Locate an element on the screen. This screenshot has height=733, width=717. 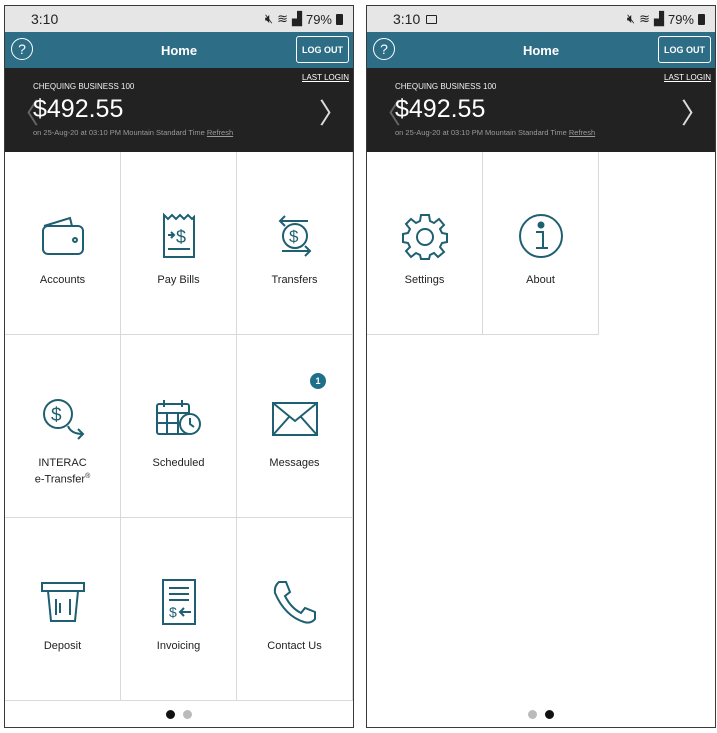
gear-icon is located at coordinates (425, 236).